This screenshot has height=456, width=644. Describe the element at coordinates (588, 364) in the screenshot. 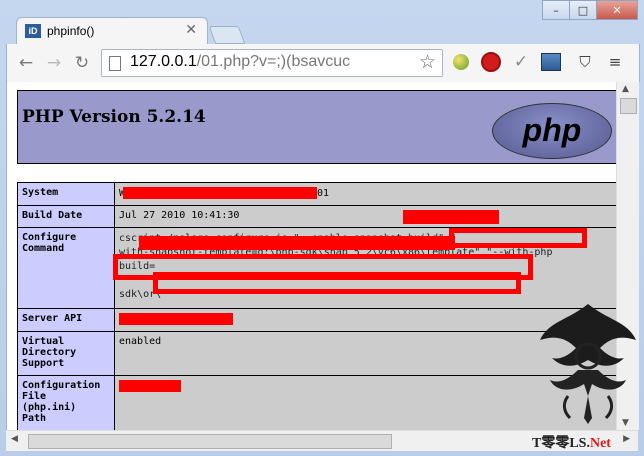

I see `watermark-emblem` at that location.